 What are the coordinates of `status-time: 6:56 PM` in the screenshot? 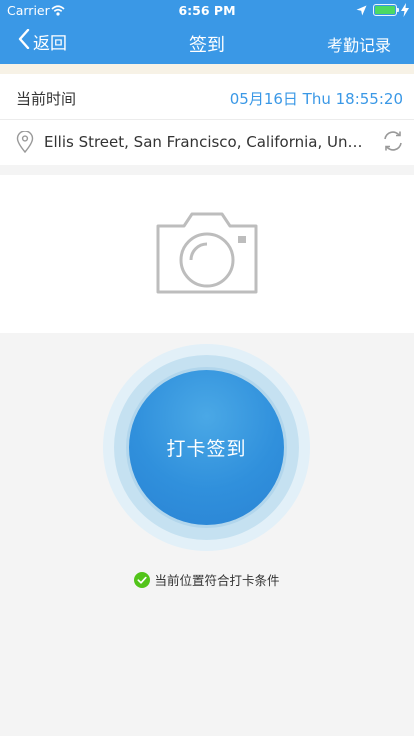 It's located at (207, 10).